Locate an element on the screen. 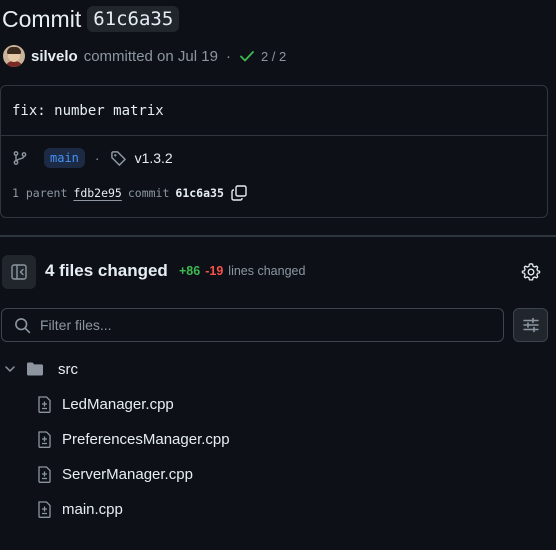 This screenshot has width=556, height=550. file-label: PreferencesManager.cpp is located at coordinates (146, 439).